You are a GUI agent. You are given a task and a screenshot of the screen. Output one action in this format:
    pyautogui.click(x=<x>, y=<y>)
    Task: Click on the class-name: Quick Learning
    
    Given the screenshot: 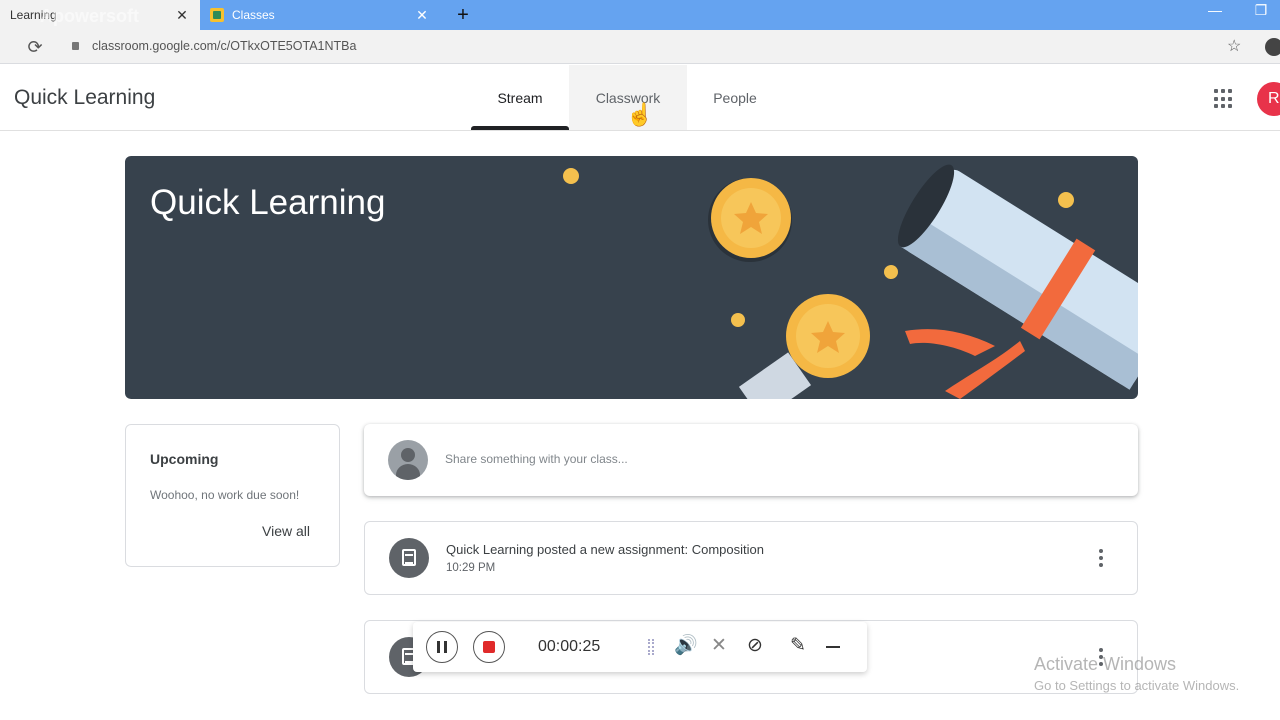 What is the action you would take?
    pyautogui.click(x=84, y=98)
    